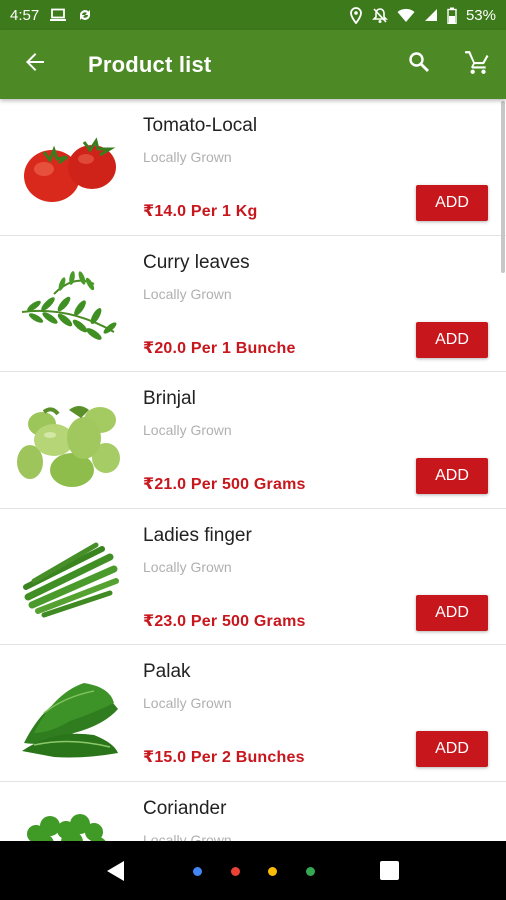 The width and height of the screenshot is (506, 900). Describe the element at coordinates (85, 15) in the screenshot. I see `sync-icon` at that location.